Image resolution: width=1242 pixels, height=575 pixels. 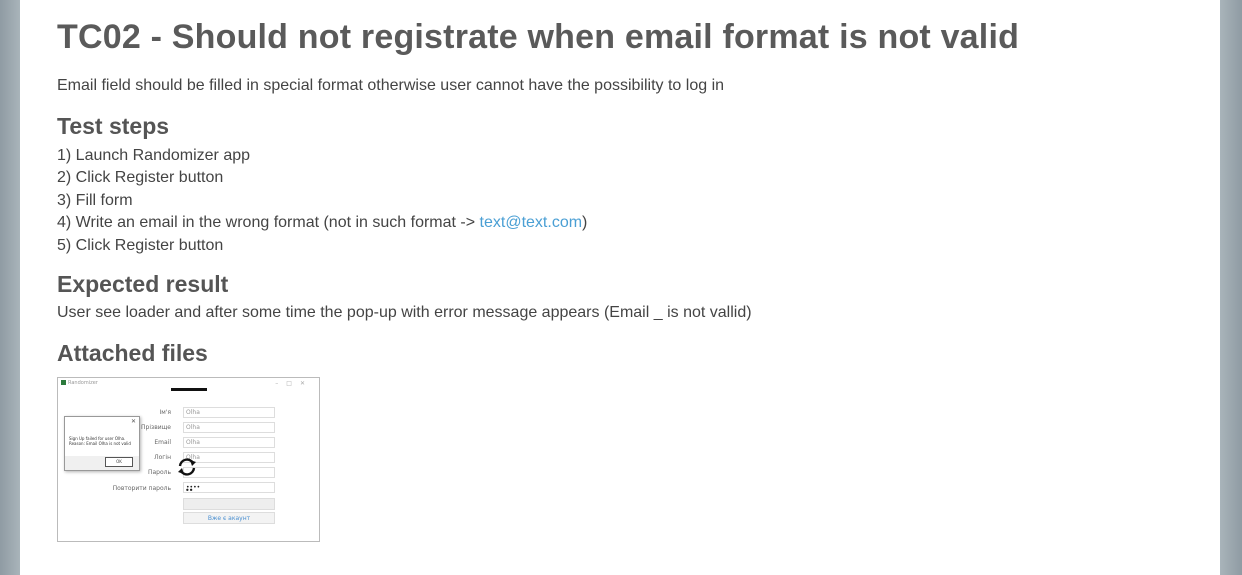 What do you see at coordinates (187, 467) in the screenshot?
I see `loader-icon` at bounding box center [187, 467].